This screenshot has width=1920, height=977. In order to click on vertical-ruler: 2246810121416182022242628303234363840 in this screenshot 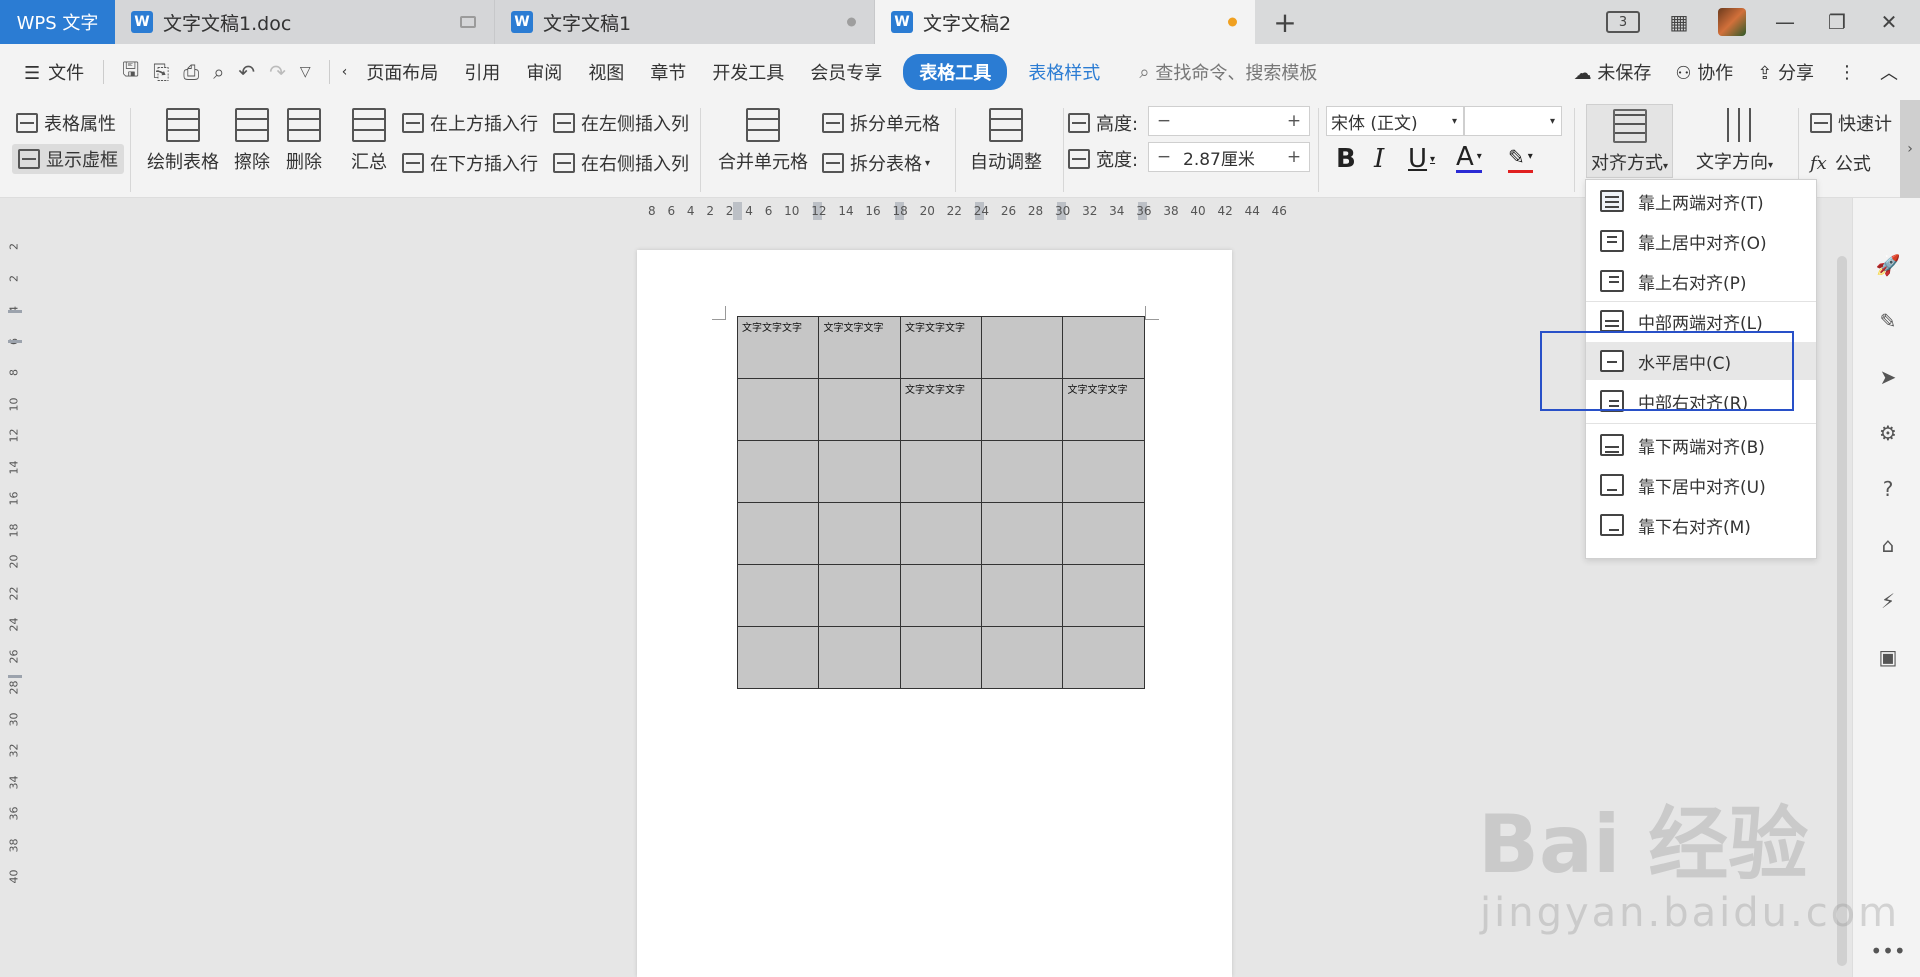, I will do `click(15, 608)`.